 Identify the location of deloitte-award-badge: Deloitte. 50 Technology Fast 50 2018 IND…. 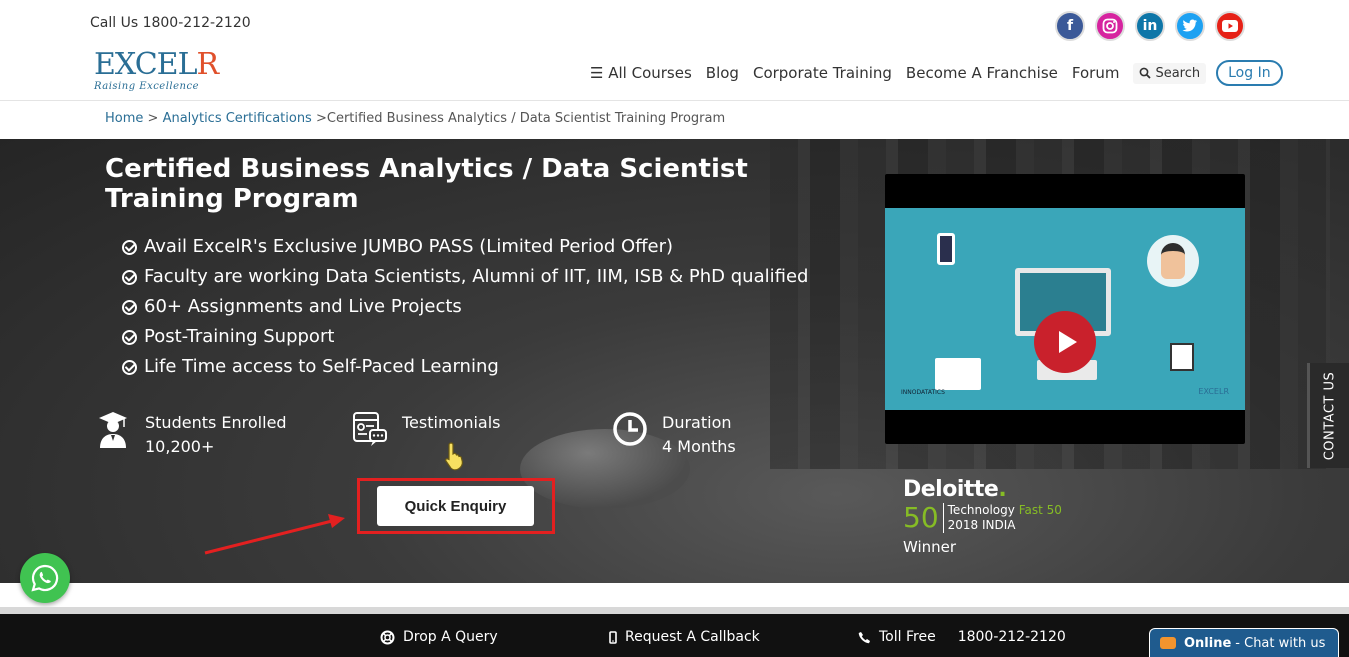
(982, 516).